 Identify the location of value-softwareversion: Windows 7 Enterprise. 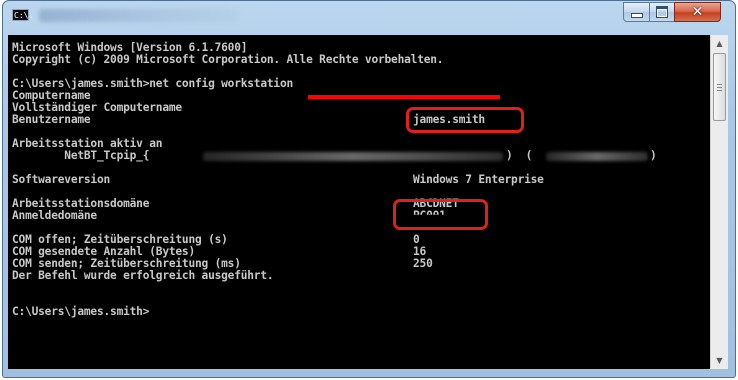
(478, 179).